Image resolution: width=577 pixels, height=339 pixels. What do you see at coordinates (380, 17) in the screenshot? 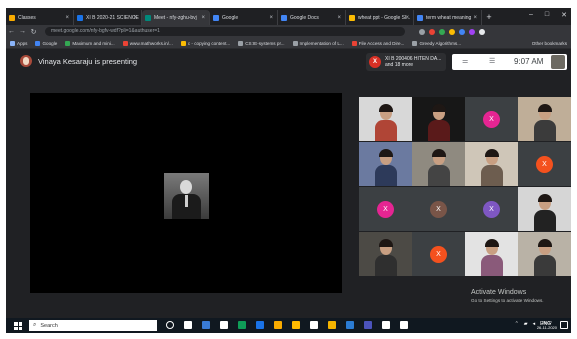
I see `browser-tab: wheat ppt - Google Sl... ×` at bounding box center [380, 17].